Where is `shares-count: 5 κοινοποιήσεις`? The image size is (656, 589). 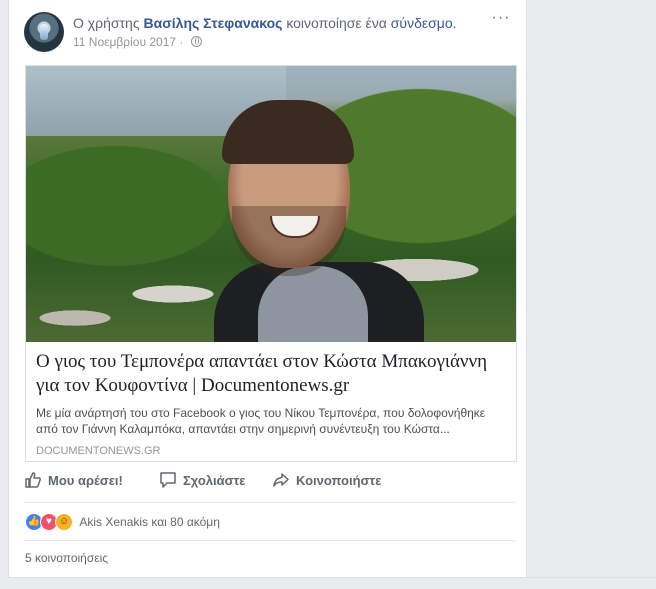 shares-count: 5 κοινοποιήσεις is located at coordinates (66, 558).